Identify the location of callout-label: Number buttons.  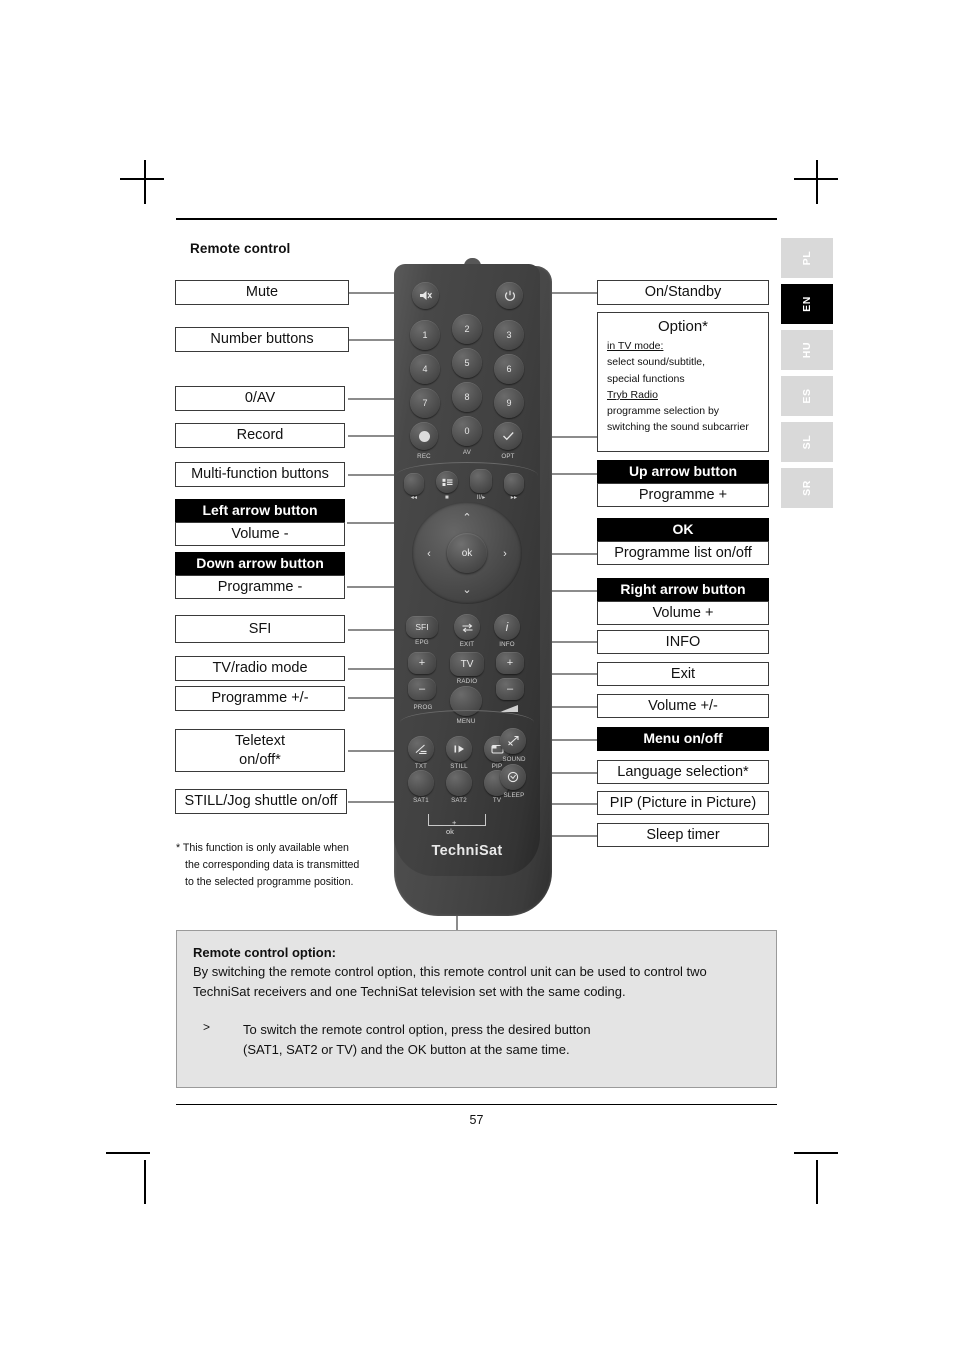
(262, 339).